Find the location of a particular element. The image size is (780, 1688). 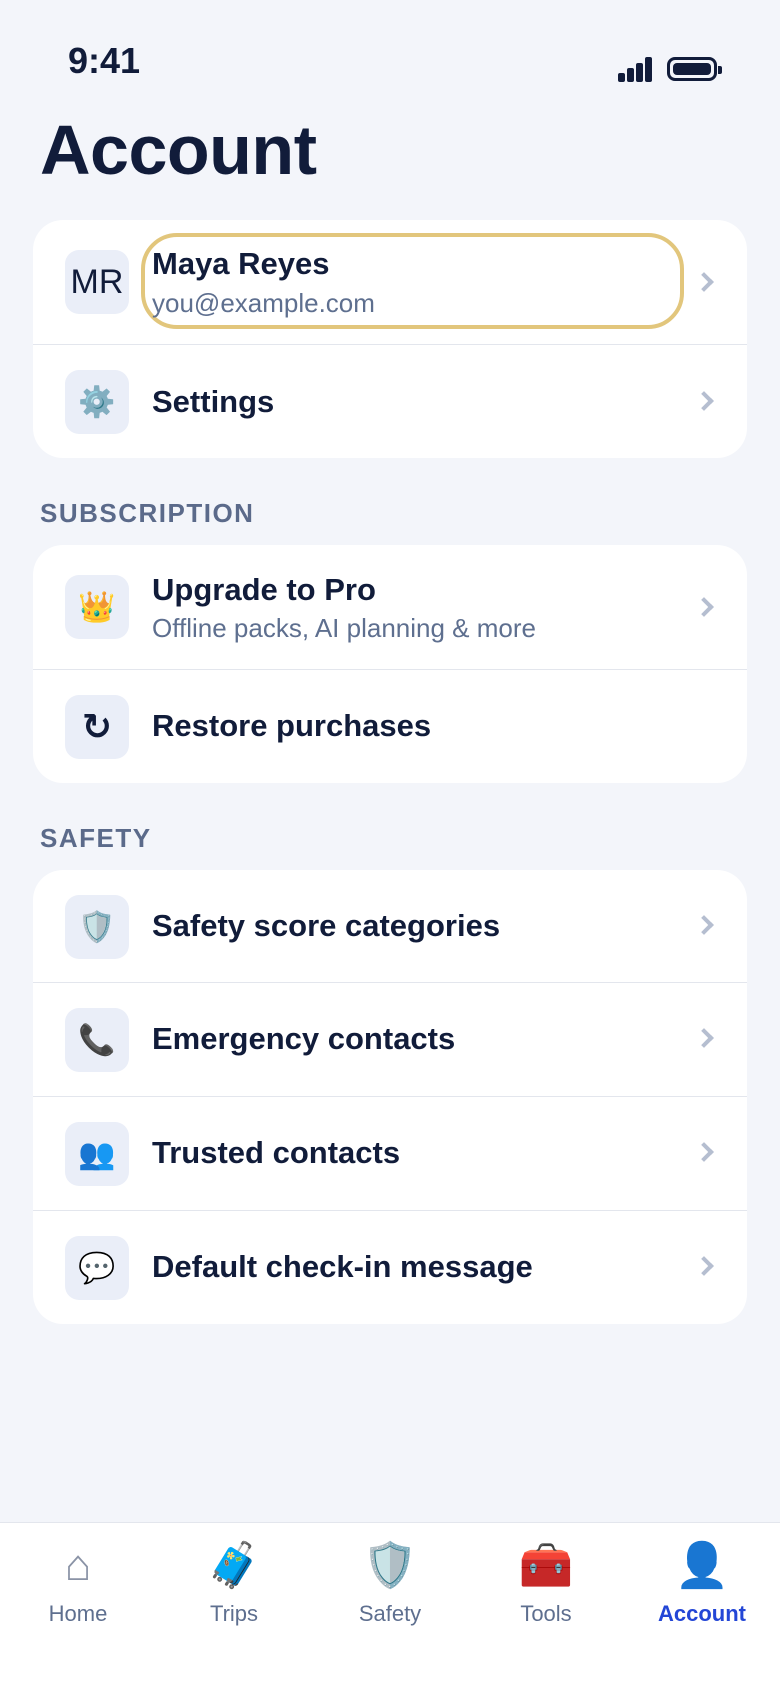

restore-label: Restore purchases is located at coordinates (292, 725).